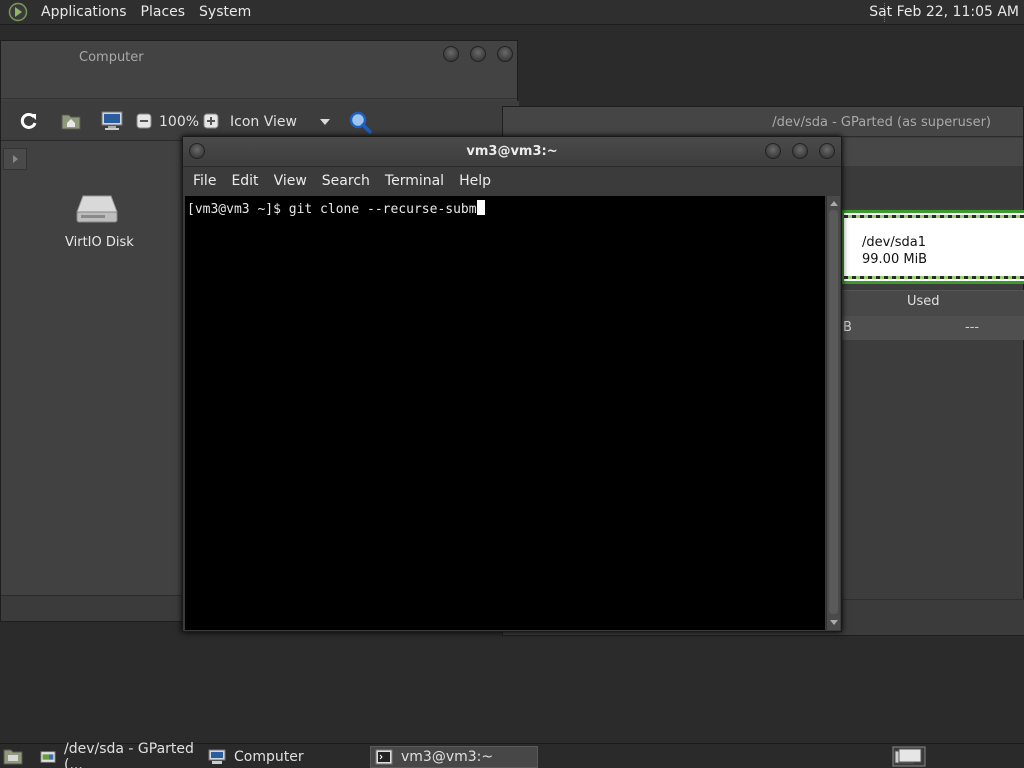 The height and width of the screenshot is (768, 1024). I want to click on command-line: [vm3@vm3 ~]$ git clone --recurse-subm, so click(336, 208).